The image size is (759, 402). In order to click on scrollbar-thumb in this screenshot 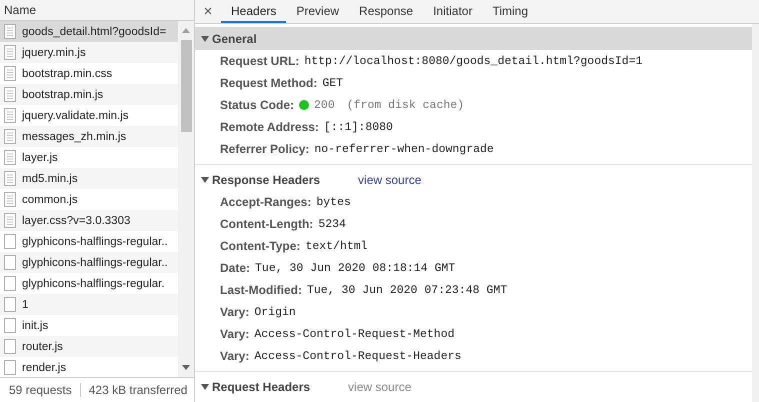, I will do `click(186, 86)`.